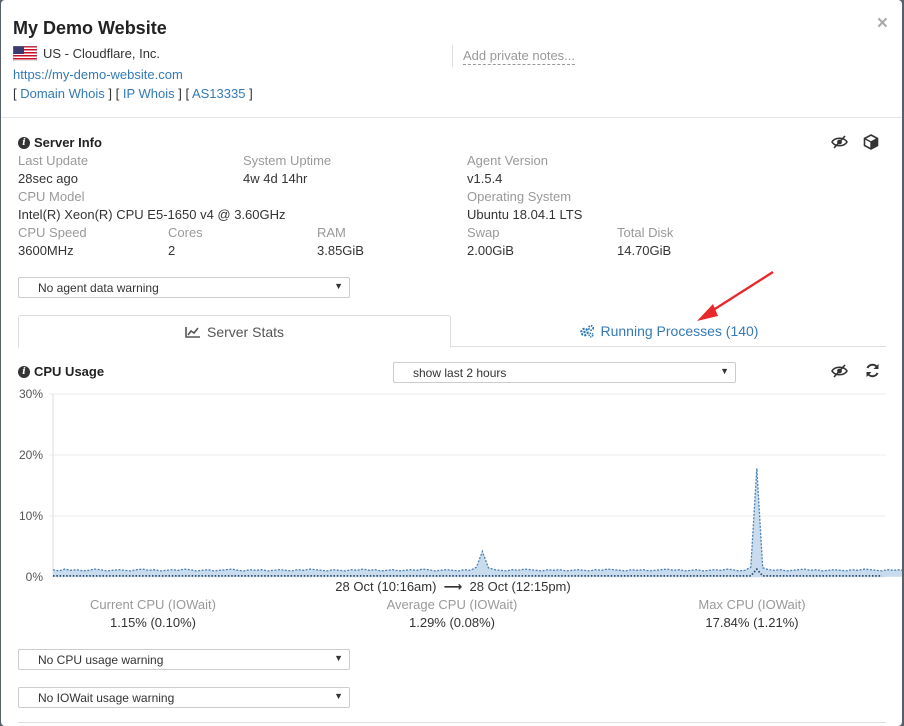 This screenshot has height=726, width=904. Describe the element at coordinates (31, 455) in the screenshot. I see `y-tick-label: 20%` at that location.